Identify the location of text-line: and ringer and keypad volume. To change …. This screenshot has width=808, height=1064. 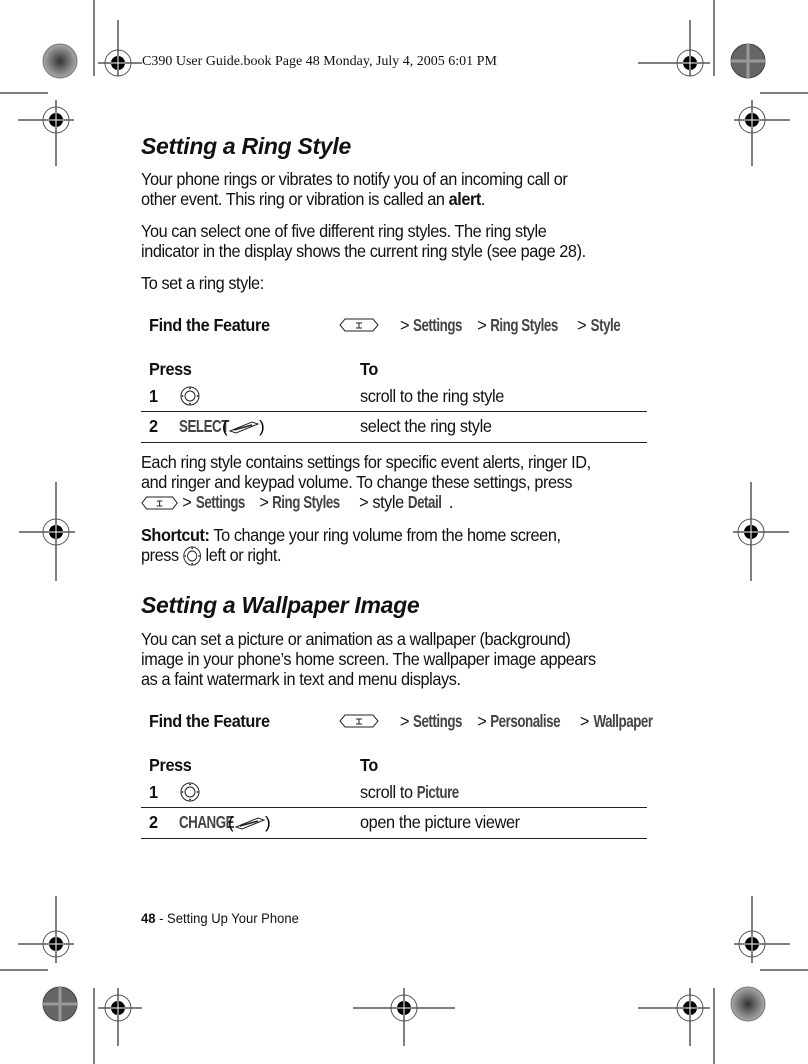
(357, 482).